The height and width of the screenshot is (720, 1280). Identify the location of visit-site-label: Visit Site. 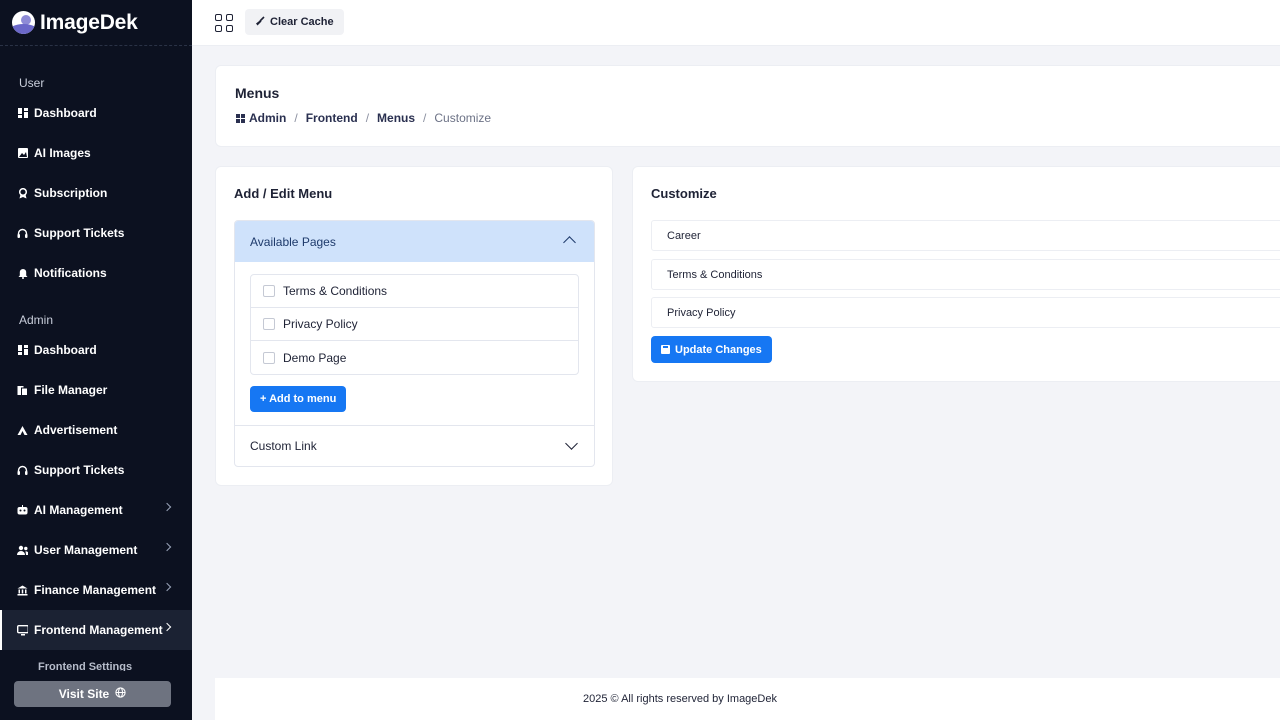
(84, 694).